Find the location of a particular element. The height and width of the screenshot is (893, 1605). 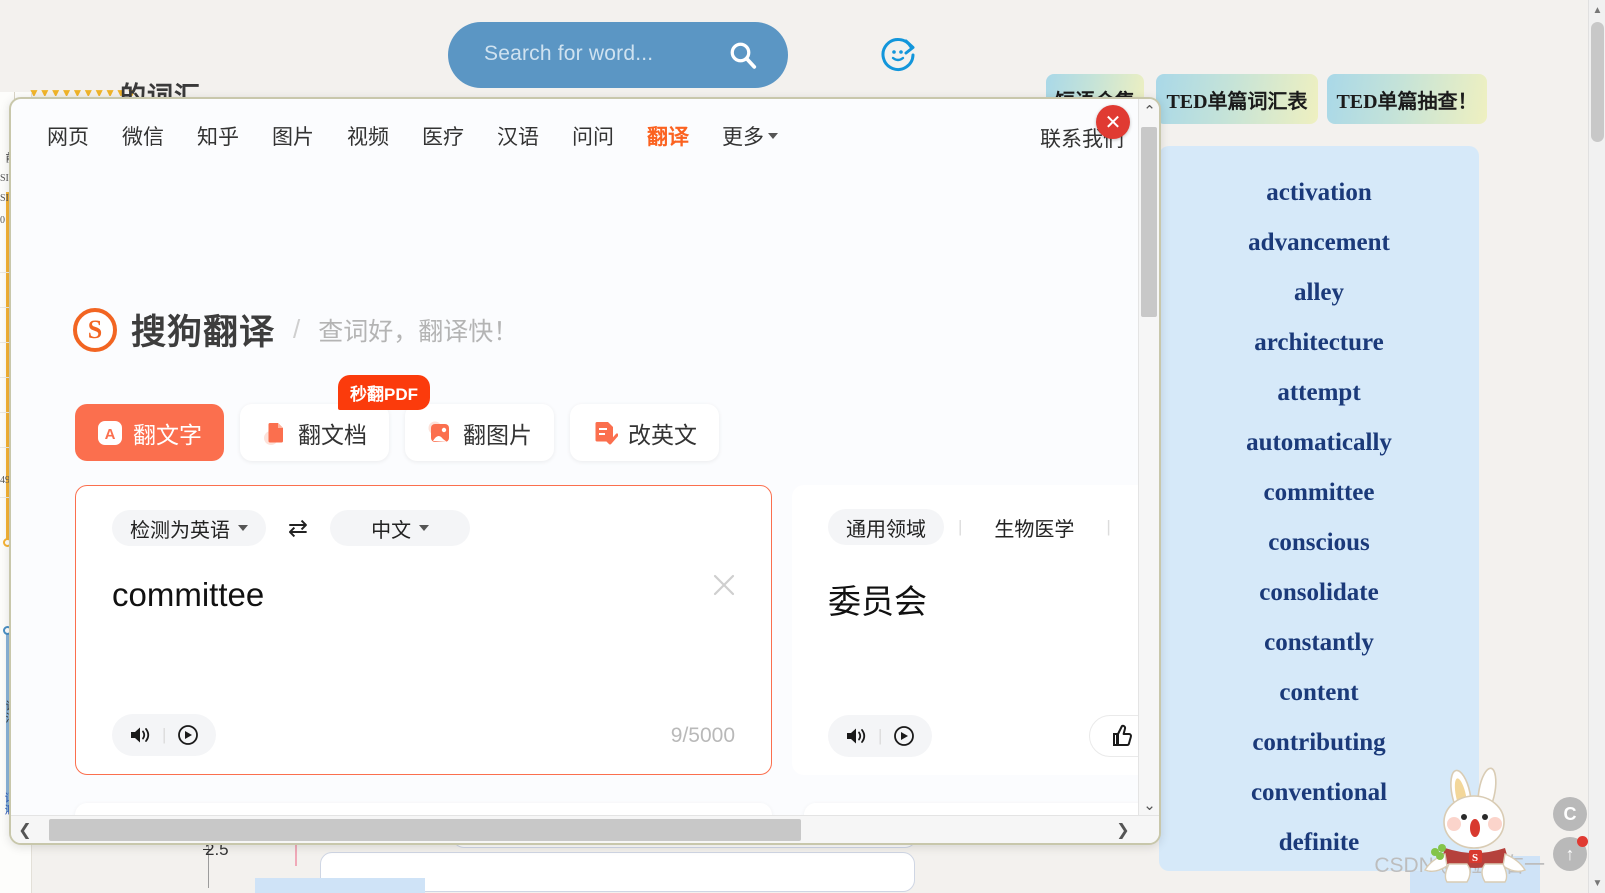

popup-nav: 网页 微信 知乎 图片 视频 医疗 汉语 问问 翻译 更多 is located at coordinates (412, 136).